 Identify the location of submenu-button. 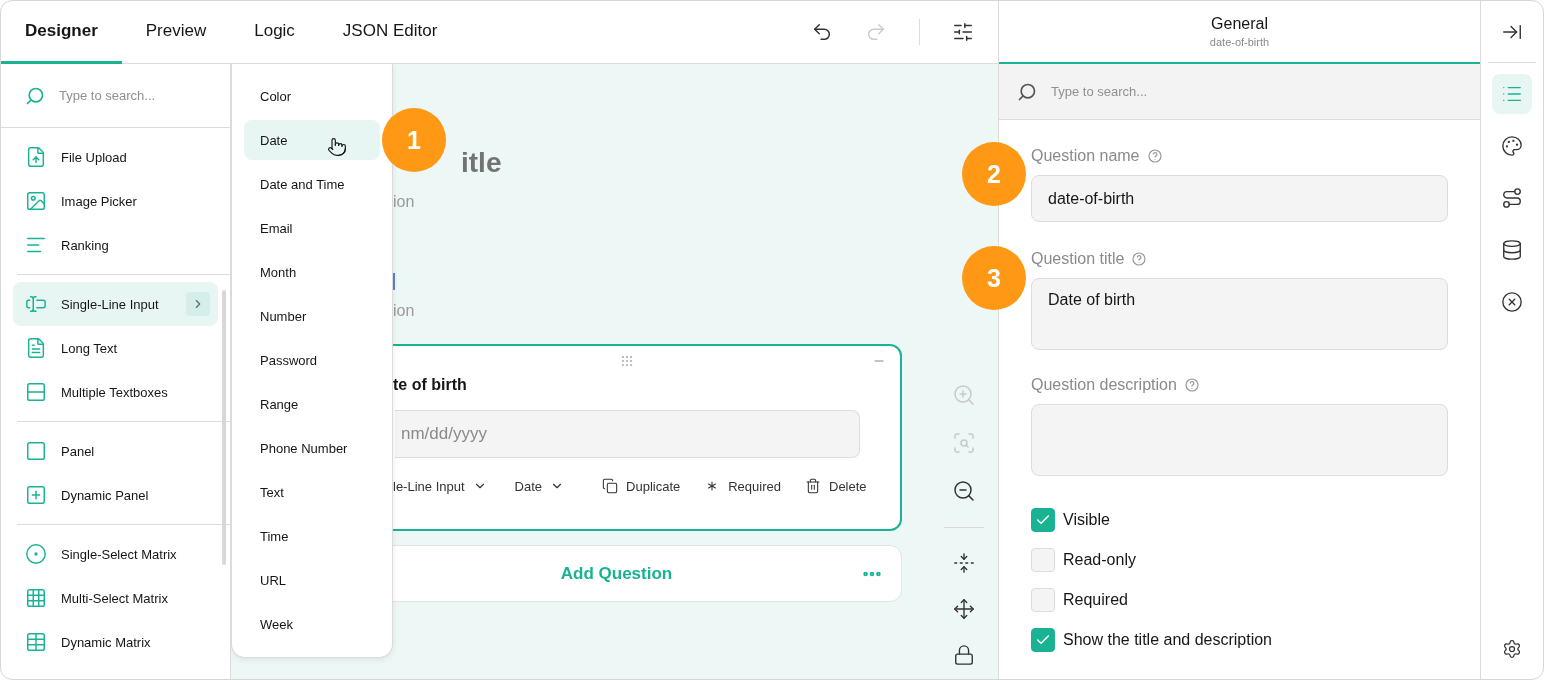
(198, 304).